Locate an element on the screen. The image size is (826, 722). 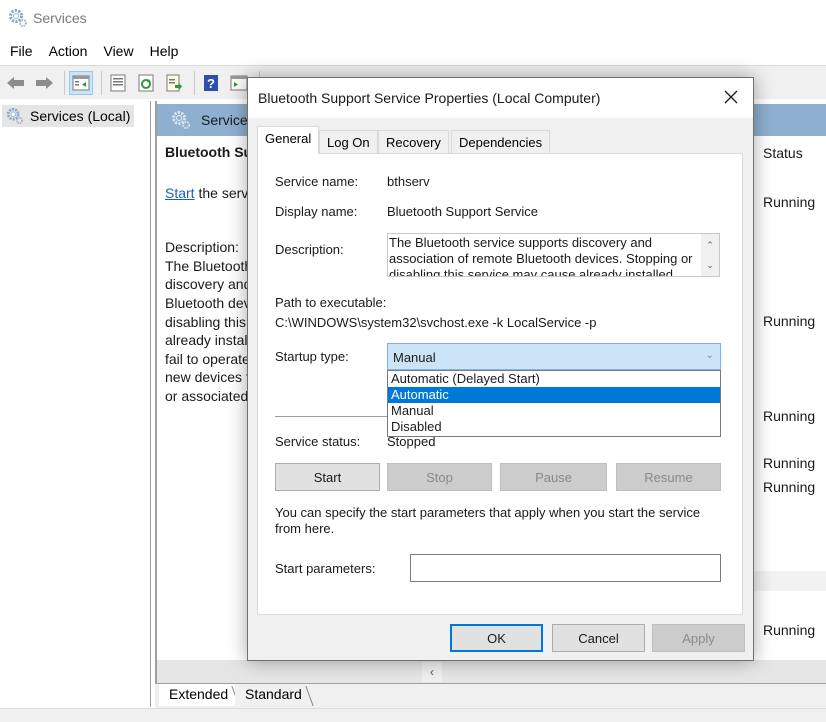
status-column-header: Status is located at coordinates (783, 153).